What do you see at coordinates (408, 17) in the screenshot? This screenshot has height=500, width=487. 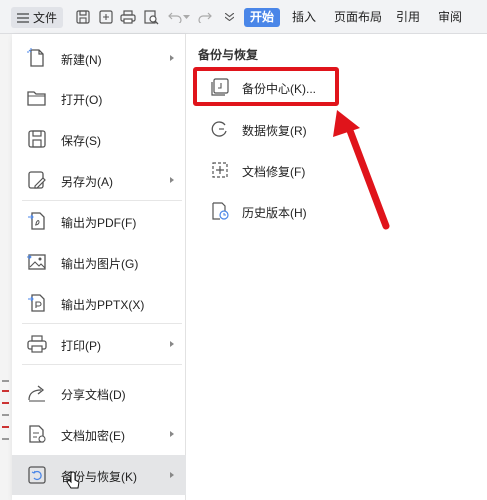 I see `tab-references: 引用` at bounding box center [408, 17].